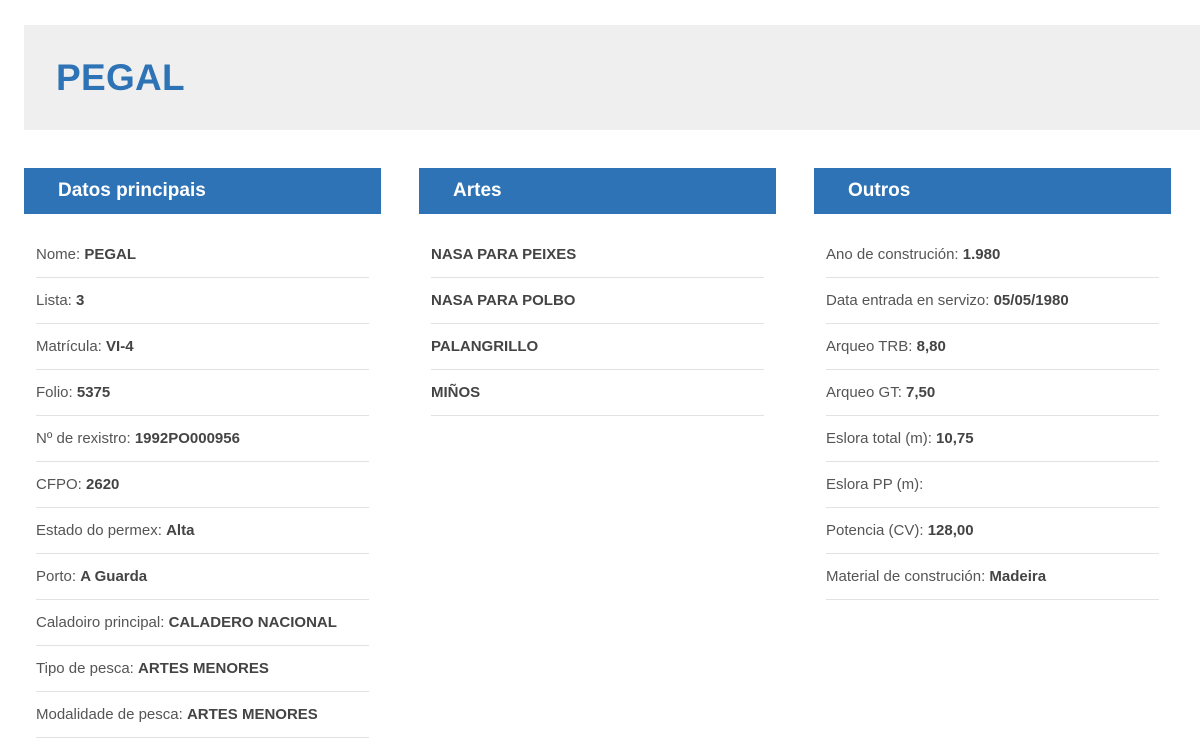 The height and width of the screenshot is (752, 1200). Describe the element at coordinates (894, 254) in the screenshot. I see `field-label: Ano de construción:` at that location.